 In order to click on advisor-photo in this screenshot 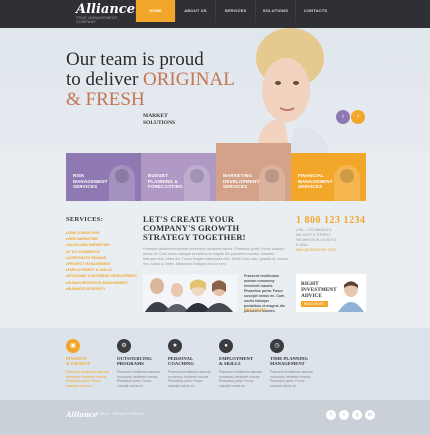, I will do `click(351, 296)`.